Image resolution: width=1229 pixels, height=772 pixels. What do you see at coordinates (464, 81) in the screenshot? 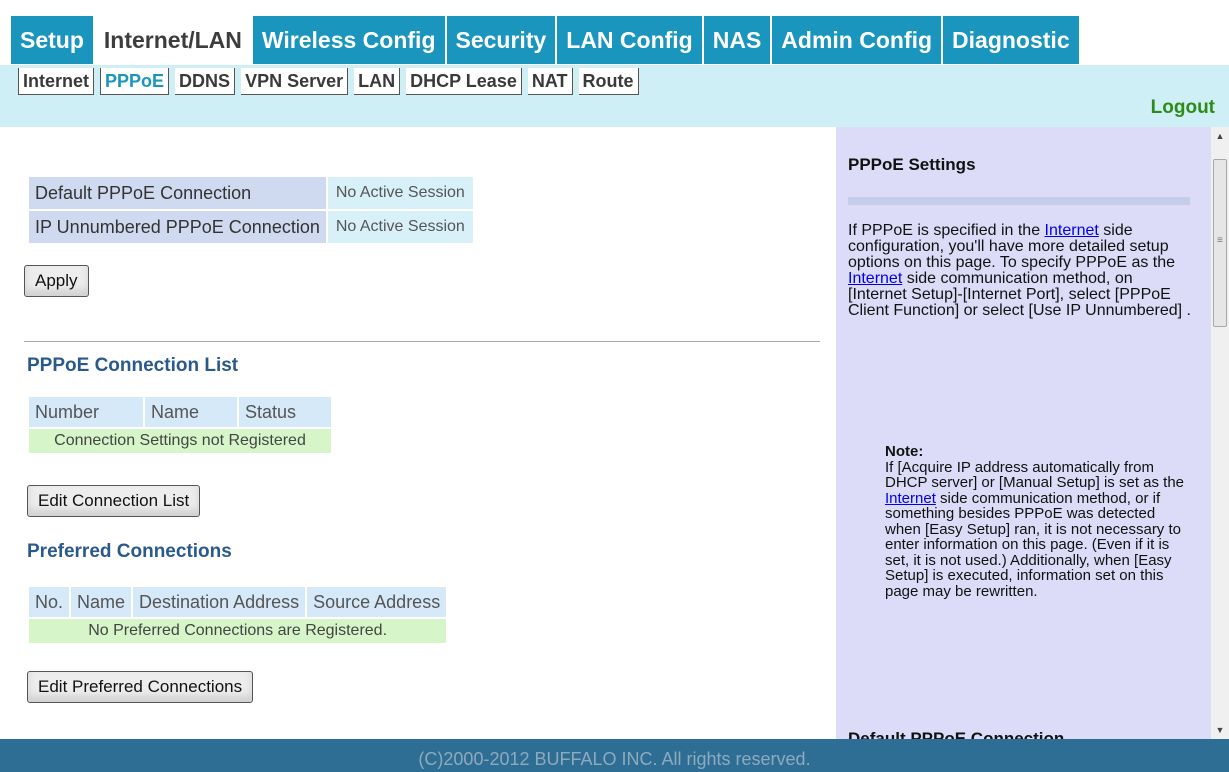
I see `subtab-dhcp-lease: DHCP Lease` at bounding box center [464, 81].